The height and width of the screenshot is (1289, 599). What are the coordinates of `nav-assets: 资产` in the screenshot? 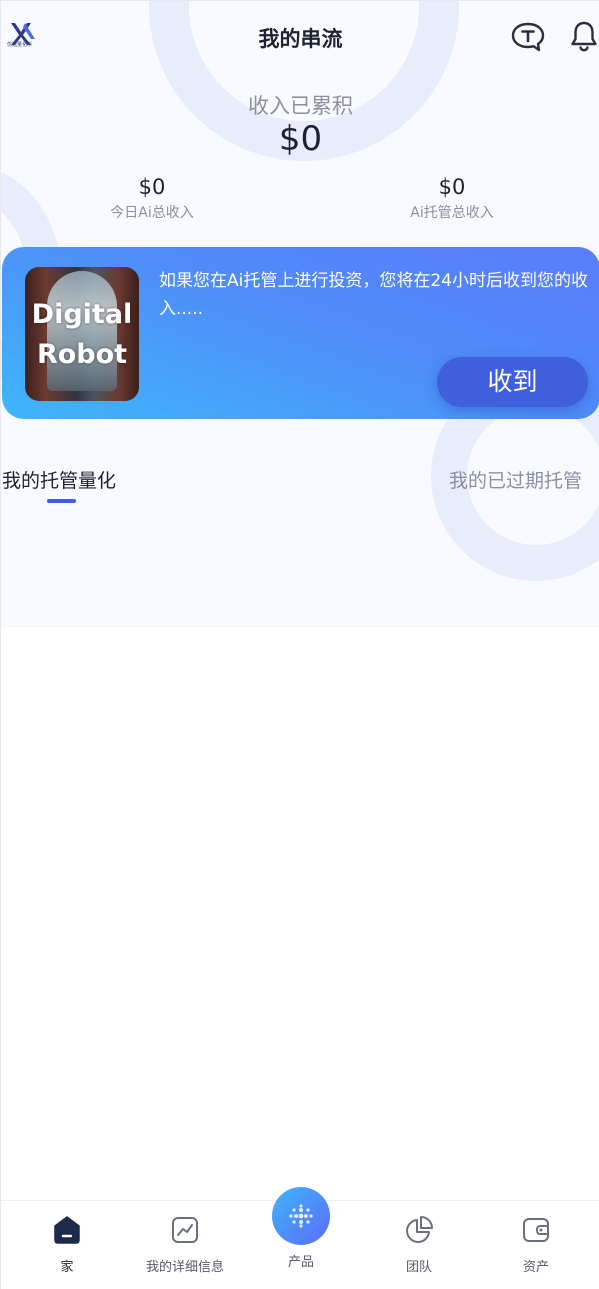 It's located at (536, 1245).